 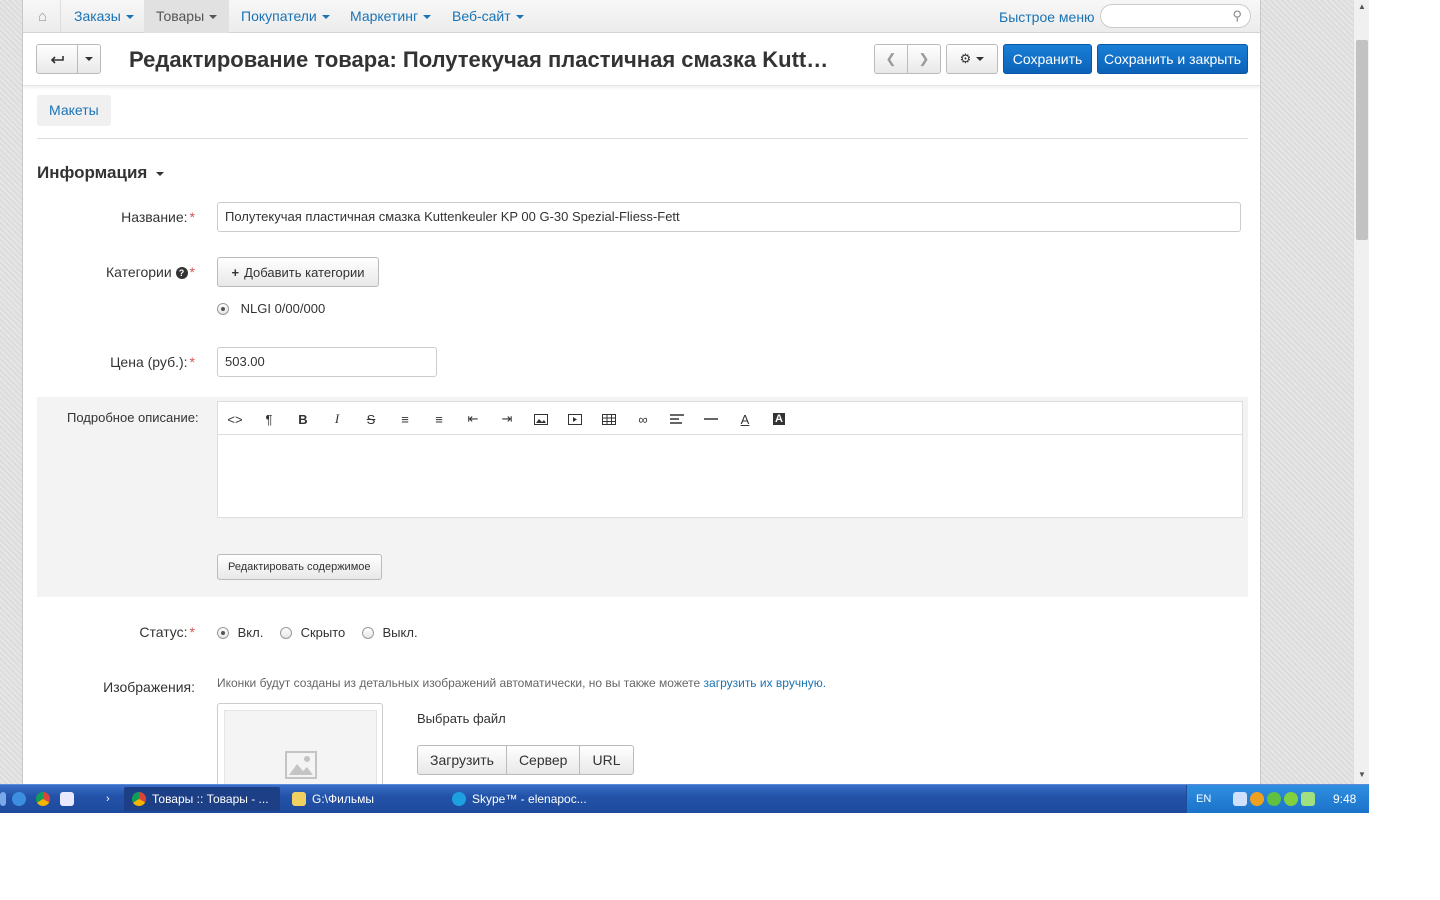 I want to click on settings-dropdown-button: ⚙, so click(x=972, y=59).